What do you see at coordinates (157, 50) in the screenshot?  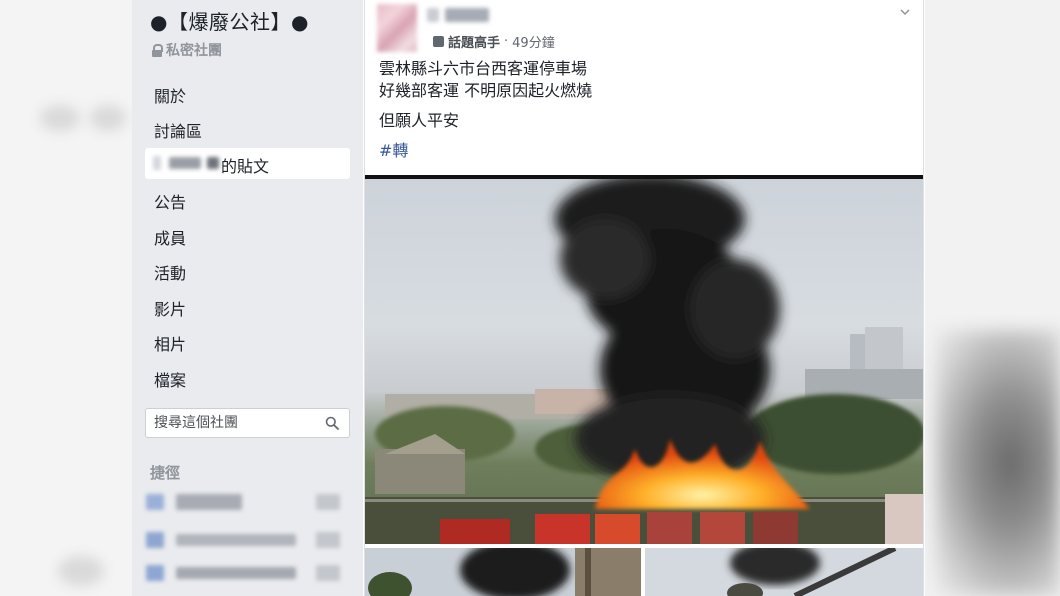 I see `lock-icon` at bounding box center [157, 50].